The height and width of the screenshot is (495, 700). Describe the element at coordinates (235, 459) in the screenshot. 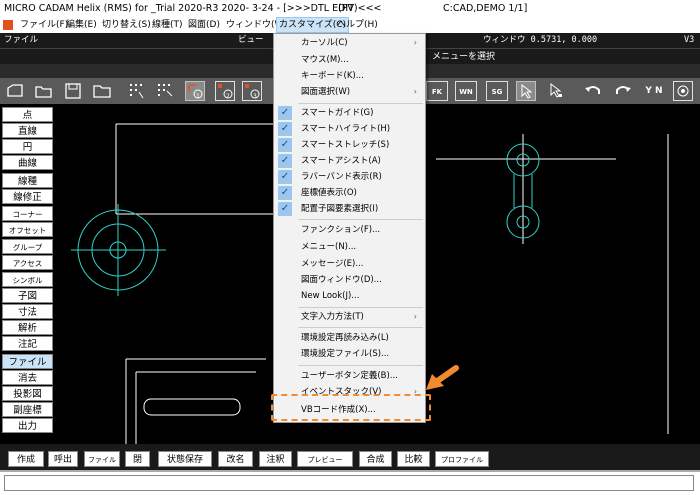

I see `rename-button: 改名` at that location.